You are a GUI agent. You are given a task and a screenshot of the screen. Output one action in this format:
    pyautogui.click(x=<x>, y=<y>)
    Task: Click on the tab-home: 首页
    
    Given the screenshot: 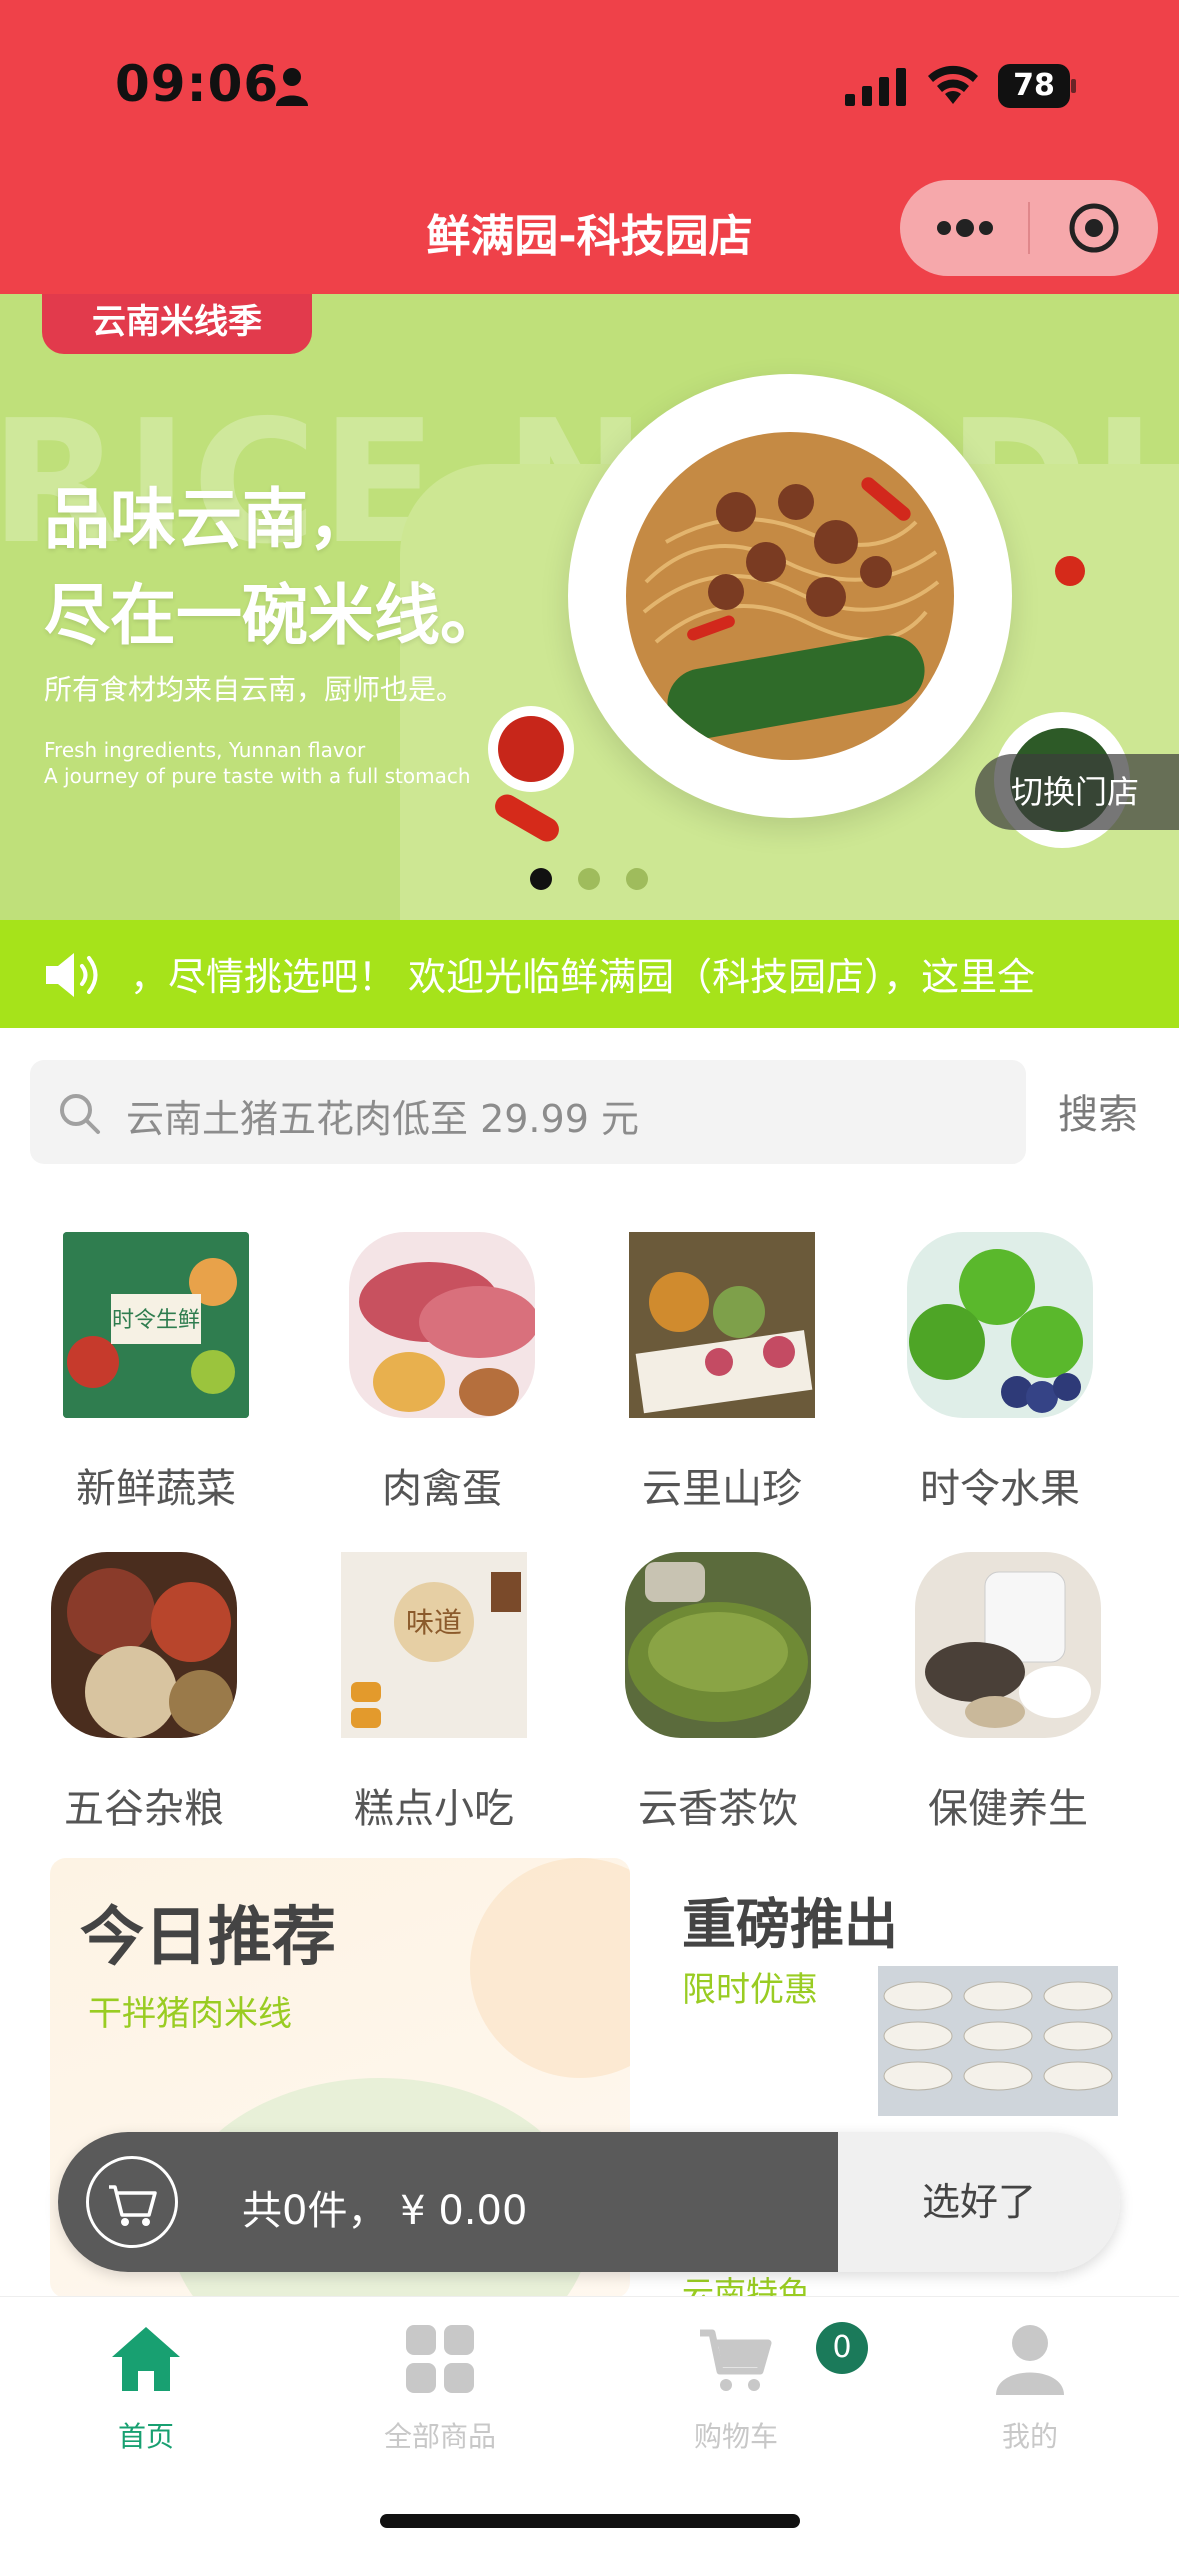 What is the action you would take?
    pyautogui.click(x=146, y=2387)
    